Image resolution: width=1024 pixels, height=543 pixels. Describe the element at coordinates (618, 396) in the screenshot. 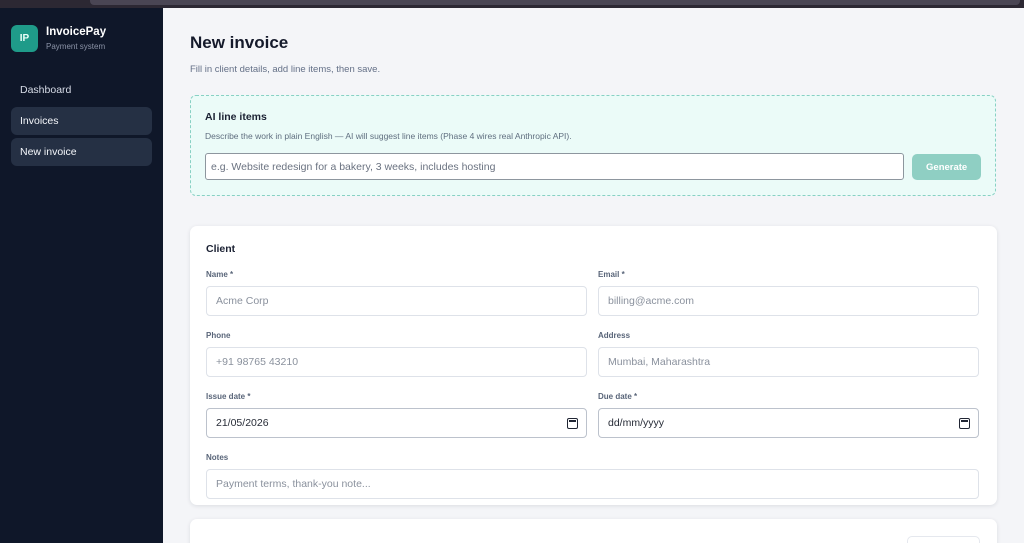

I see `due-date-label: Due date *` at that location.